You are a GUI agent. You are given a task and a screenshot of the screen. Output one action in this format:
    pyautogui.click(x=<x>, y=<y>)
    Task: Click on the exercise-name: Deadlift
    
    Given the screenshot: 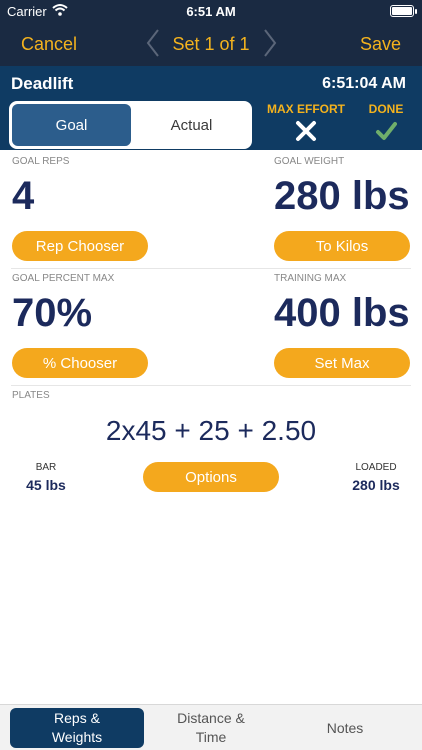 What is the action you would take?
    pyautogui.click(x=42, y=83)
    